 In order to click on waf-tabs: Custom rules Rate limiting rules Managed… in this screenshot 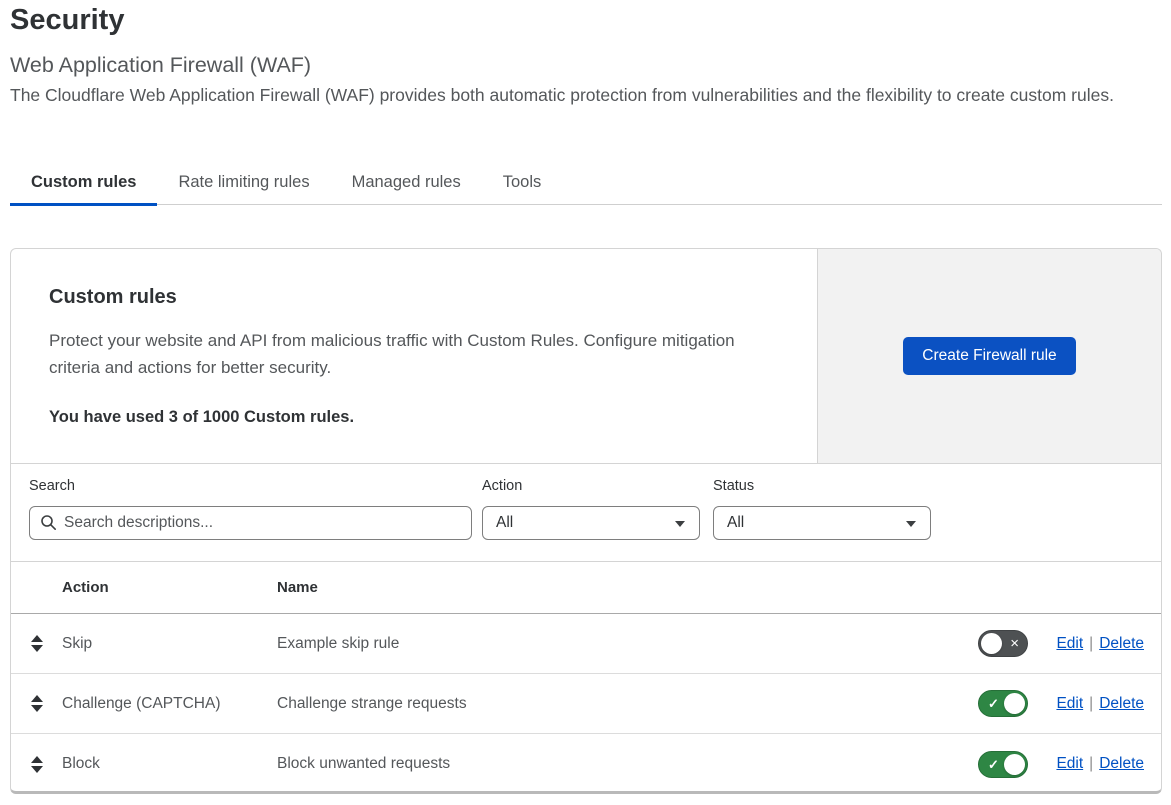, I will do `click(586, 183)`.